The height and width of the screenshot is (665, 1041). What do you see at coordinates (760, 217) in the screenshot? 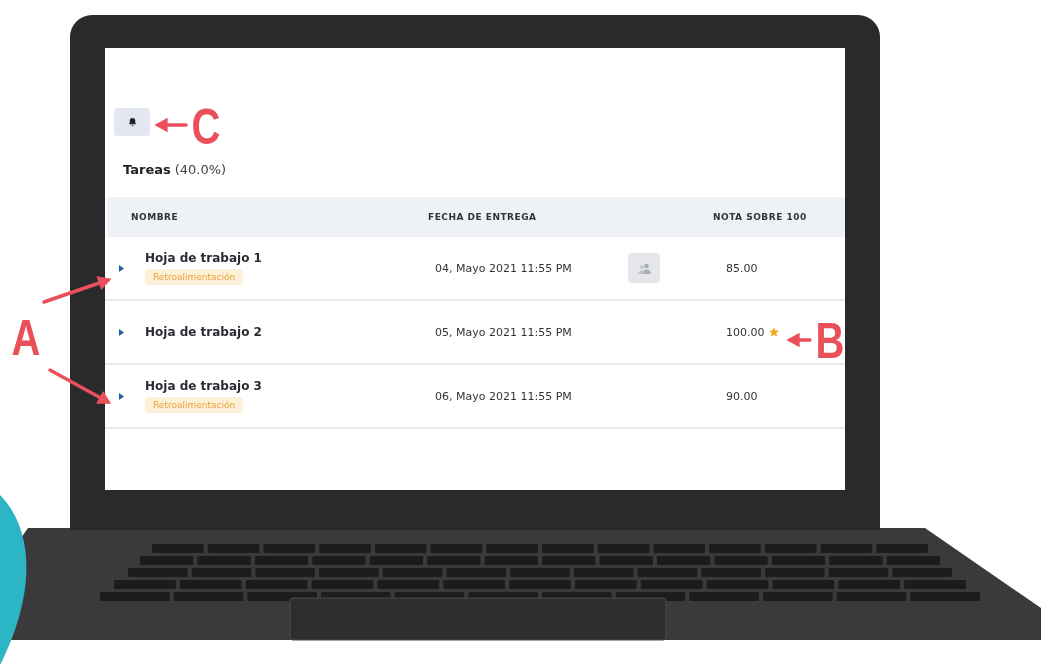
I see `column-header: NOTA SOBRE 100` at bounding box center [760, 217].